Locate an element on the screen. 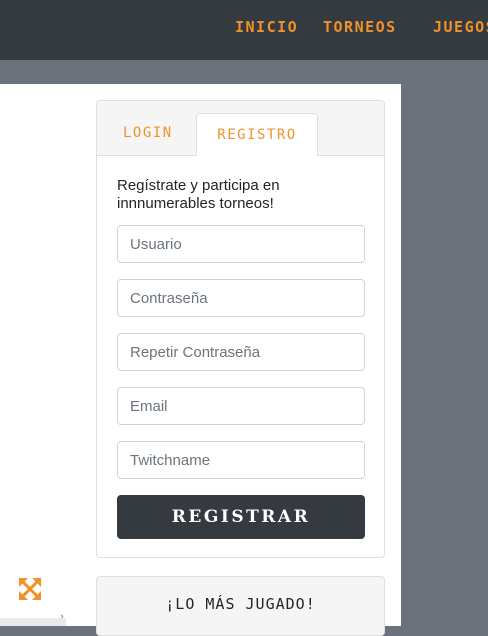 This screenshot has height=636, width=488. top-navbar: INICIO TORNEOS JUEGOS is located at coordinates (244, 30).